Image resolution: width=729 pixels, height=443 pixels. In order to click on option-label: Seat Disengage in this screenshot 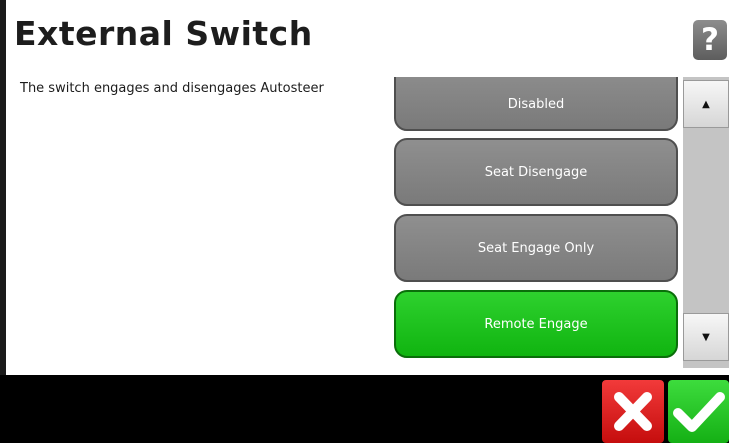, I will do `click(536, 172)`.